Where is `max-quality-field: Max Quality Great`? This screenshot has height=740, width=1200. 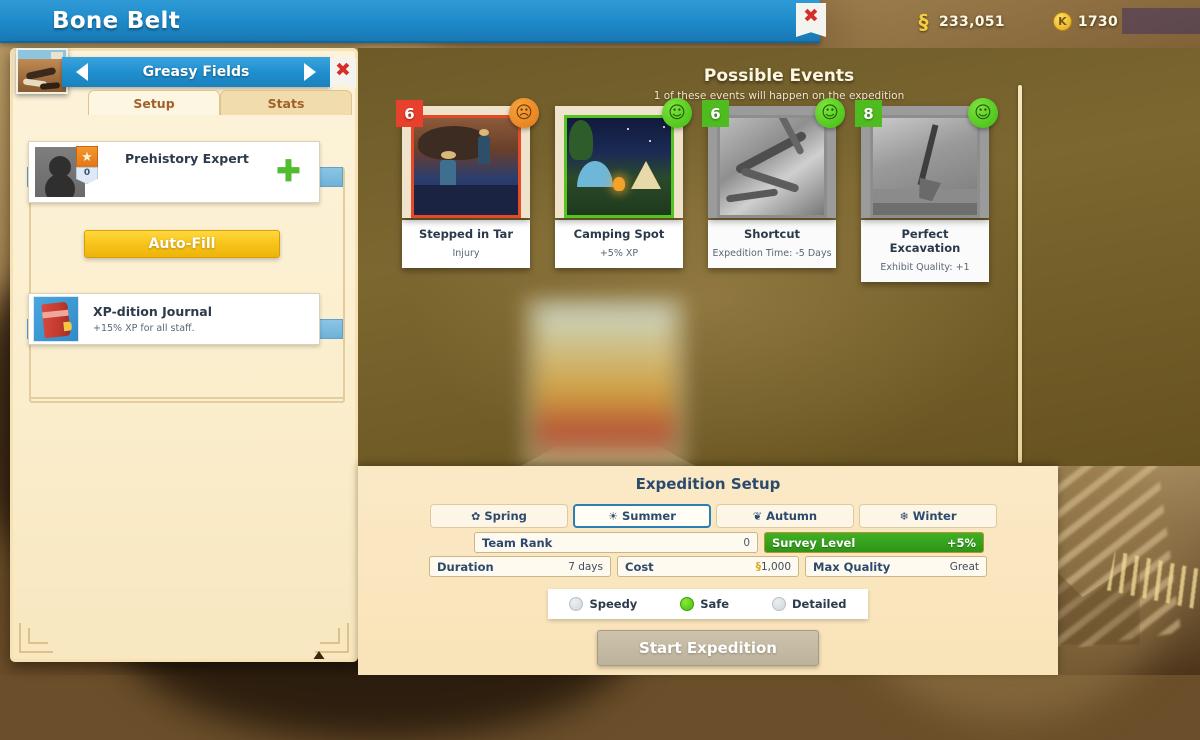 max-quality-field: Max Quality Great is located at coordinates (896, 566).